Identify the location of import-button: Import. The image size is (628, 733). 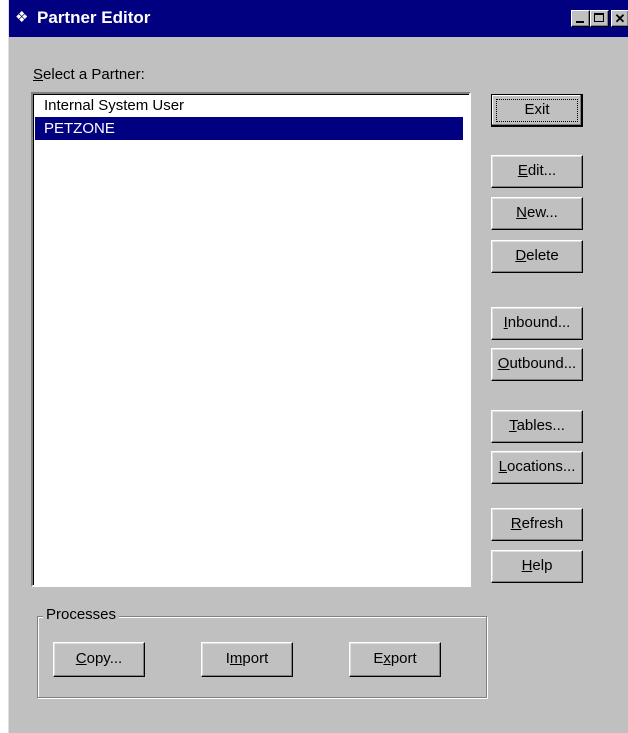
(247, 659).